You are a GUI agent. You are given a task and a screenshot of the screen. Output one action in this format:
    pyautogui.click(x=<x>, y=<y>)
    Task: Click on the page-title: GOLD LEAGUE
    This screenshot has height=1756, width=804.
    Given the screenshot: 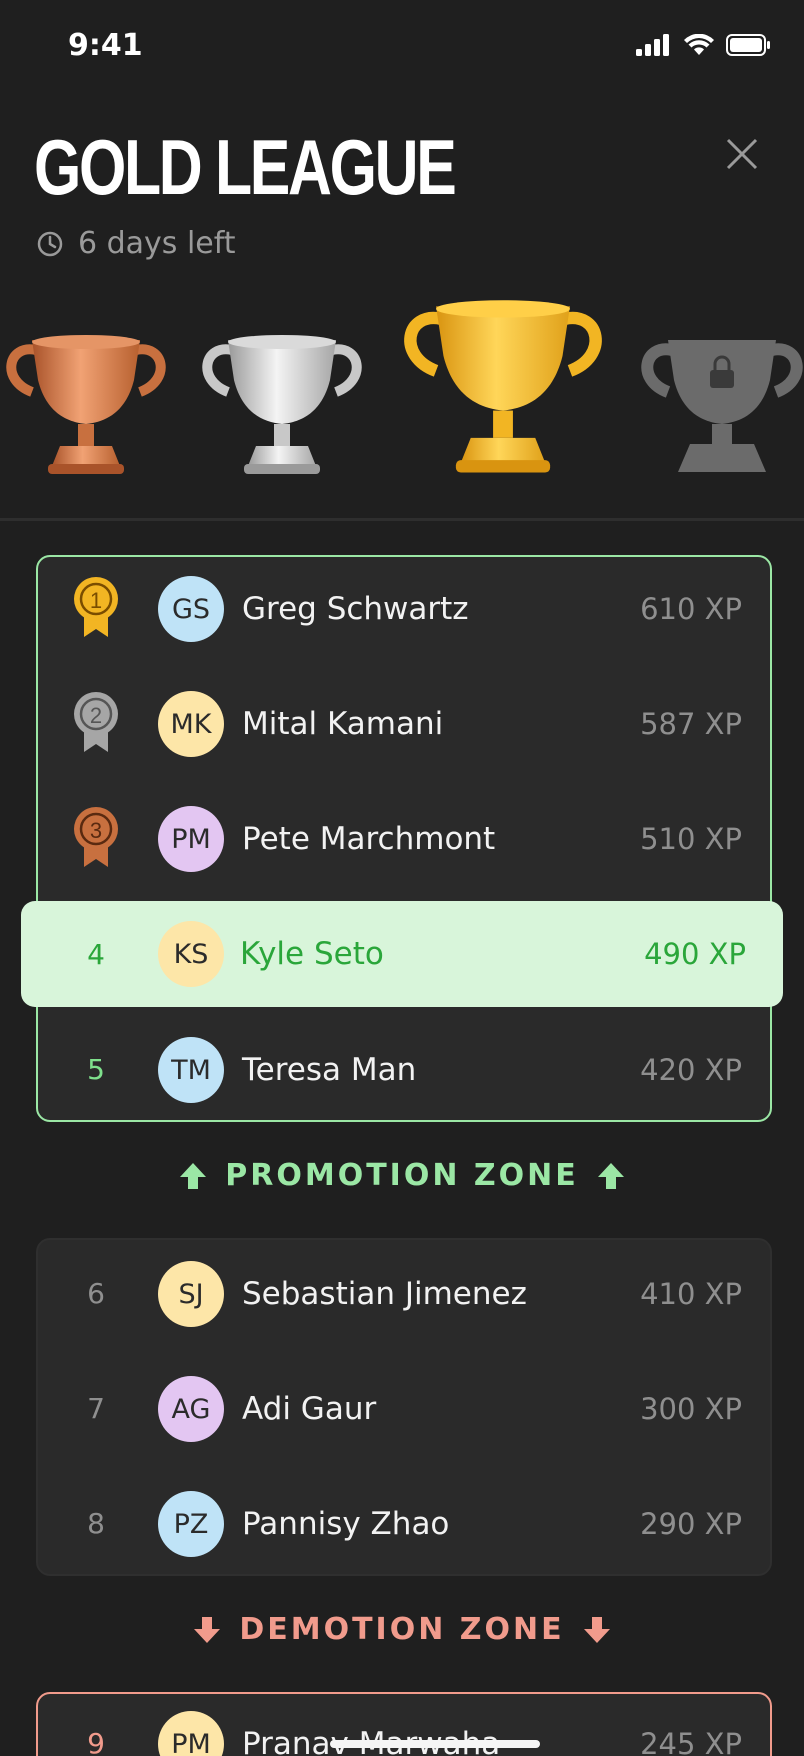 What is the action you would take?
    pyautogui.click(x=245, y=167)
    